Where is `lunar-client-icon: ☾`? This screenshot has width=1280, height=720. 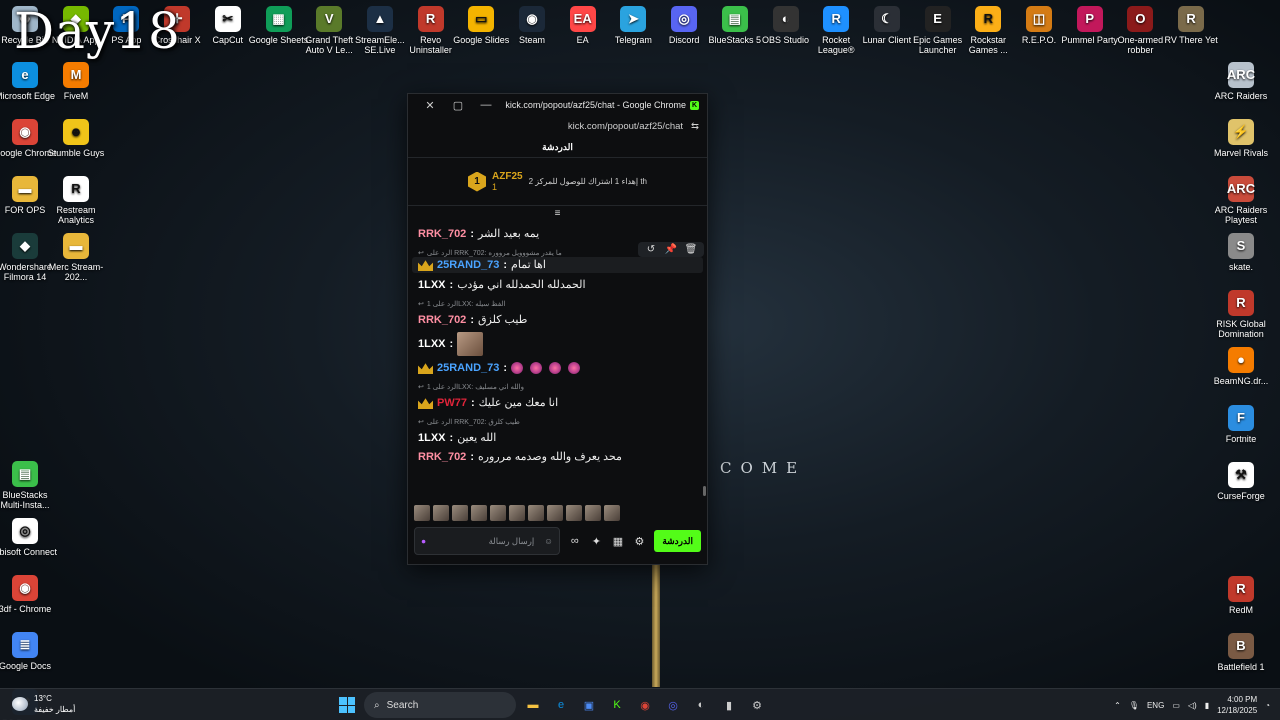 lunar-client-icon: ☾ is located at coordinates (886, 19).